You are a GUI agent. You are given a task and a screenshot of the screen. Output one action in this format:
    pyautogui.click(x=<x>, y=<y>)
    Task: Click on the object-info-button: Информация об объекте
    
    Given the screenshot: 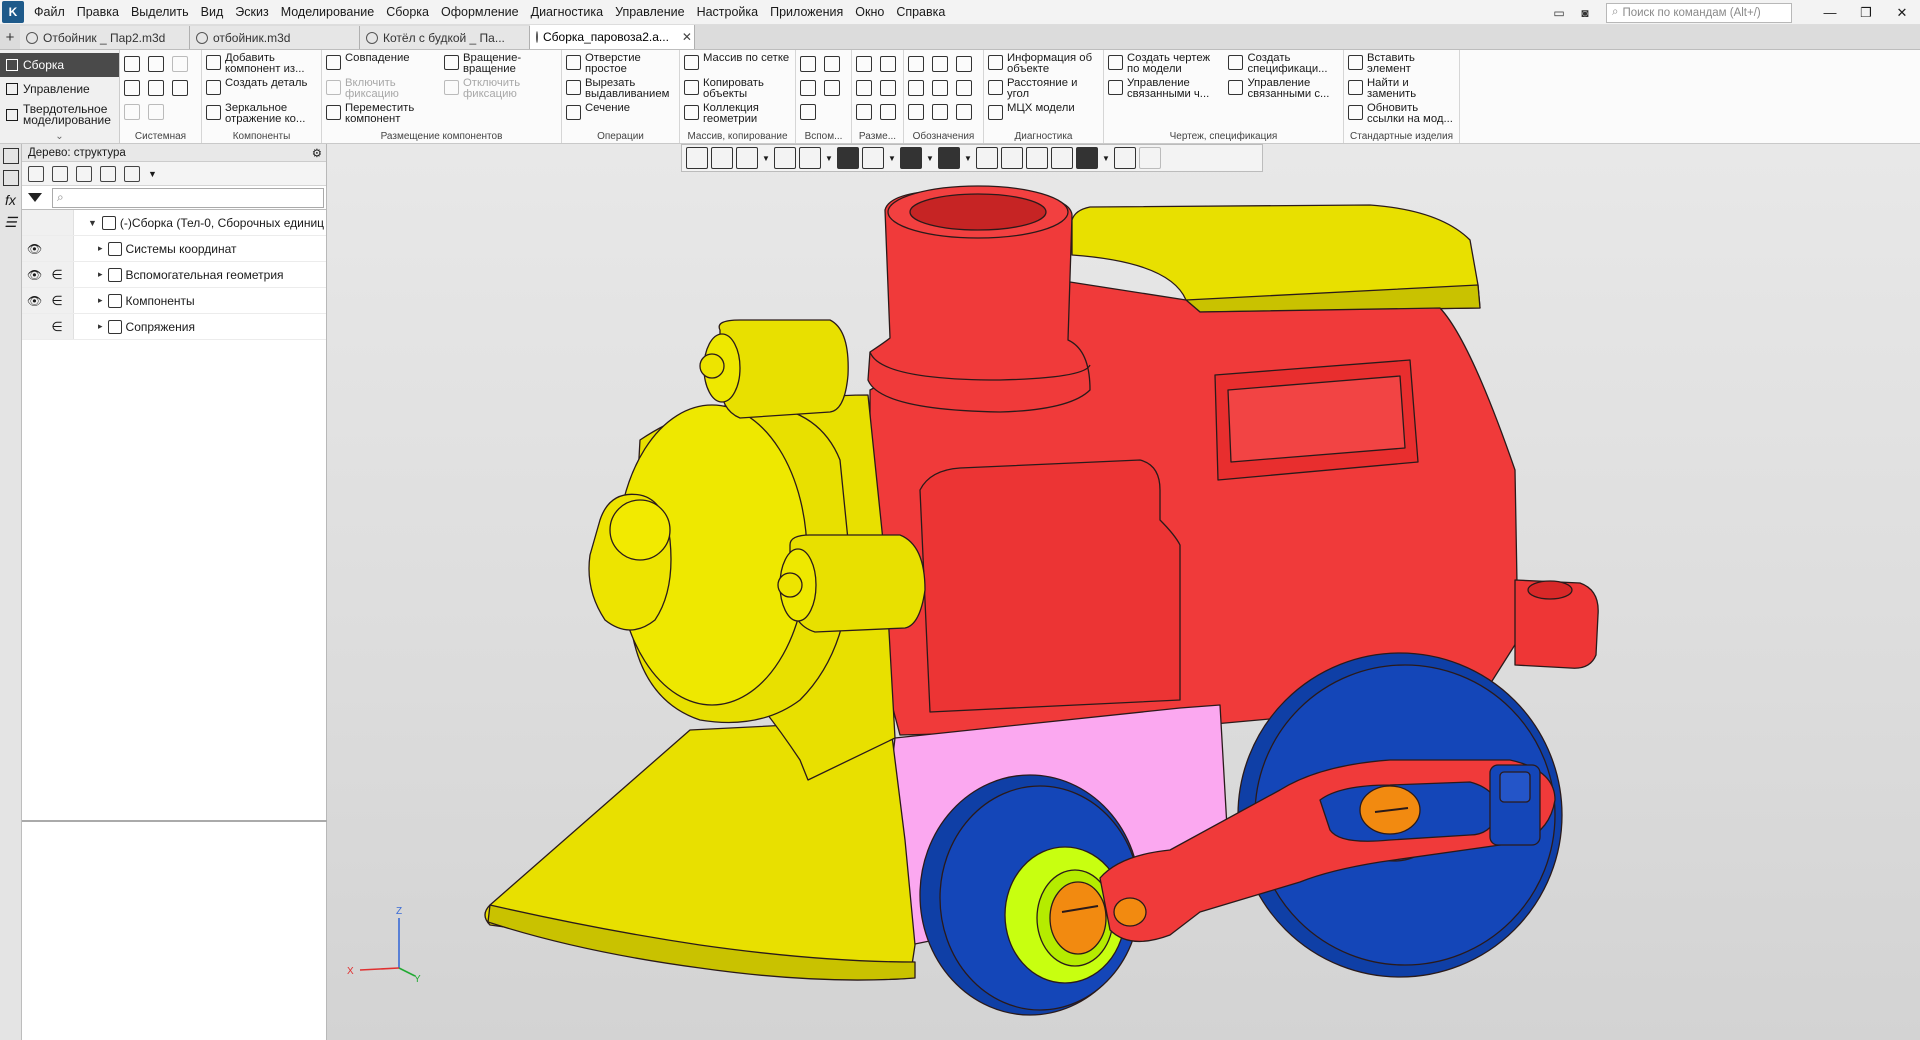 What is the action you would take?
    pyautogui.click(x=1043, y=64)
    